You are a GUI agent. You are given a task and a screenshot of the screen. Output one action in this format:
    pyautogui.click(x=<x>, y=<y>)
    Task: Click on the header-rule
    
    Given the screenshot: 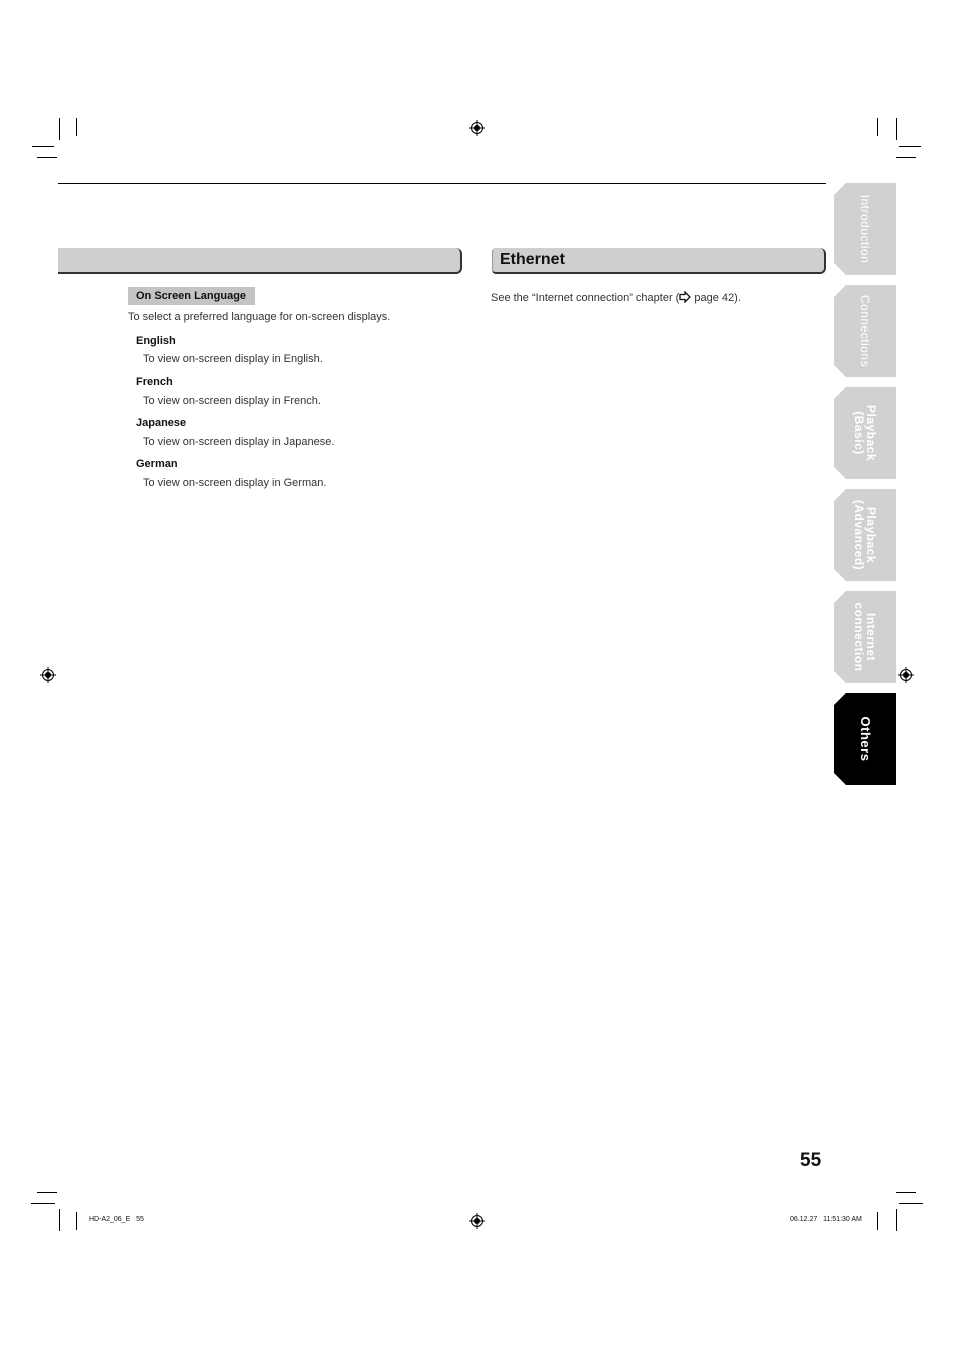 What is the action you would take?
    pyautogui.click(x=442, y=183)
    